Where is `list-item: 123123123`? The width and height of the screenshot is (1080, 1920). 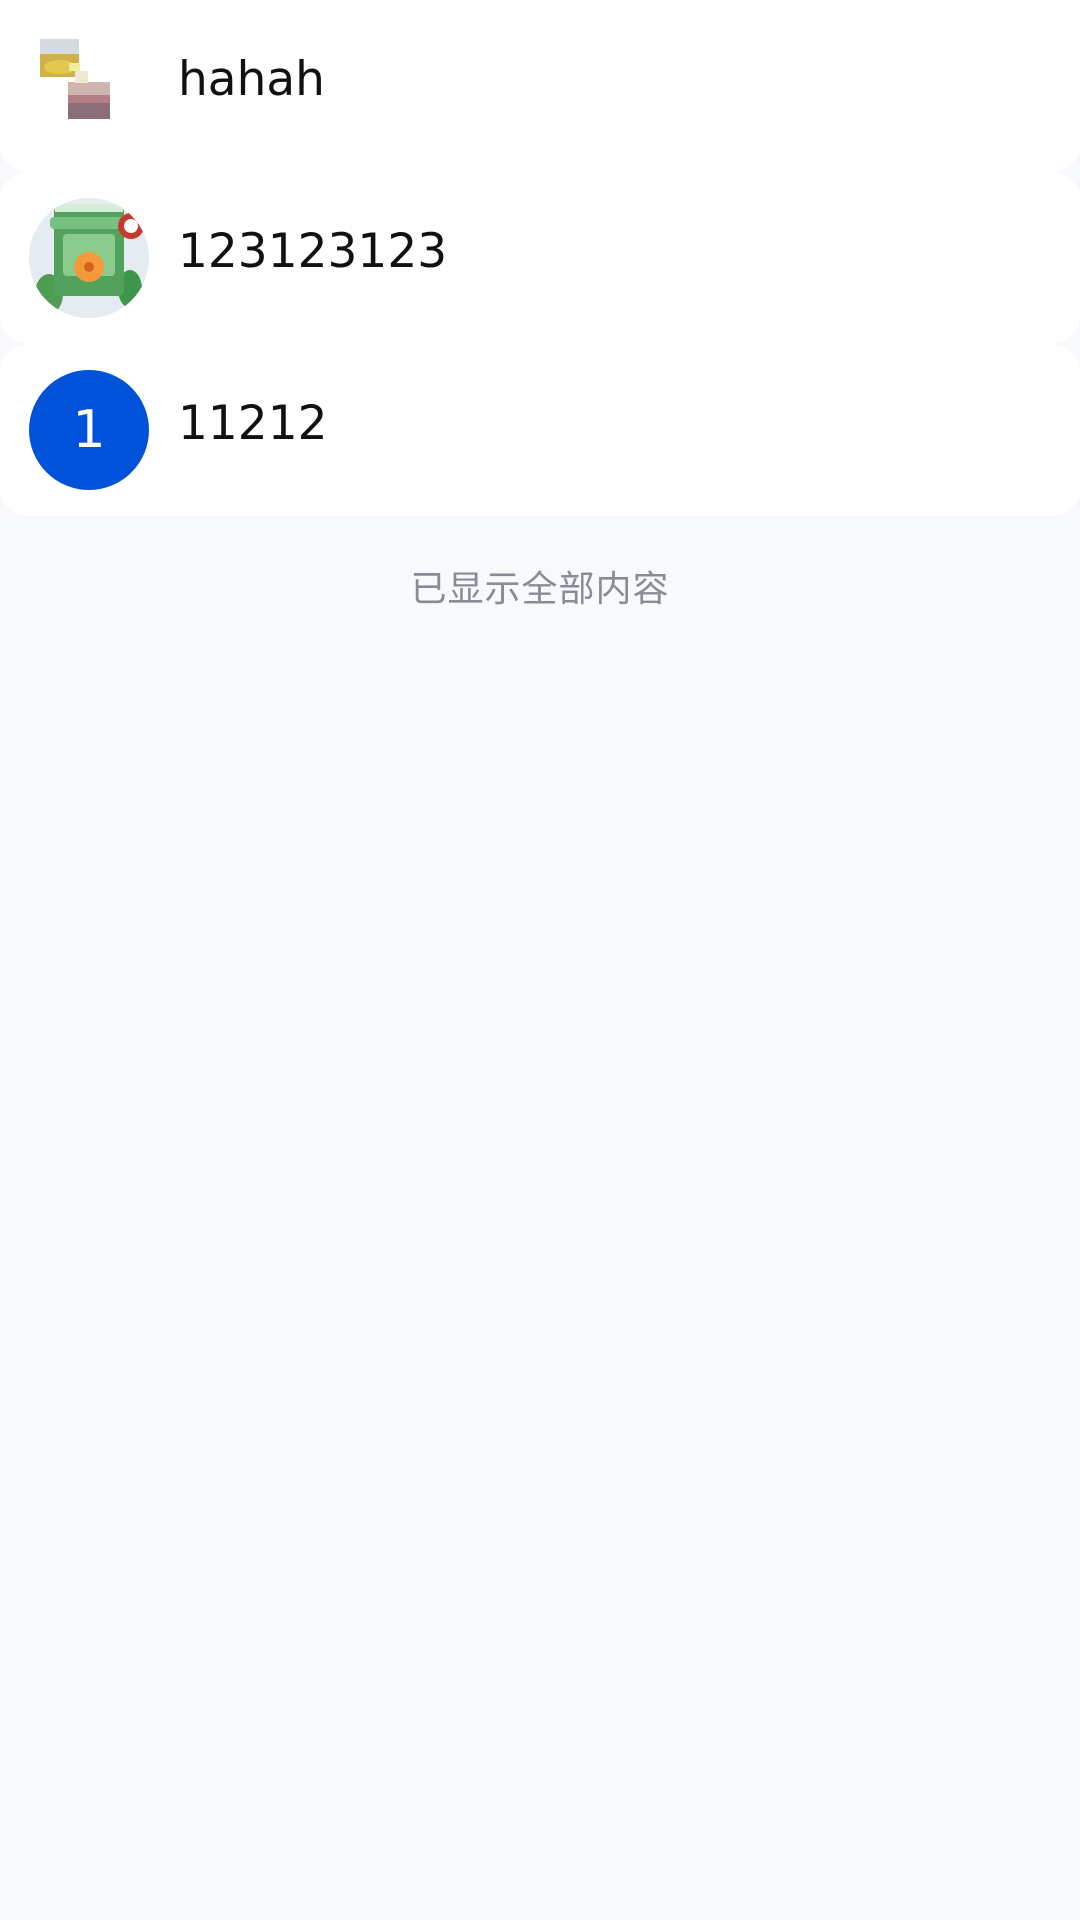 list-item: 123123123 is located at coordinates (540, 258).